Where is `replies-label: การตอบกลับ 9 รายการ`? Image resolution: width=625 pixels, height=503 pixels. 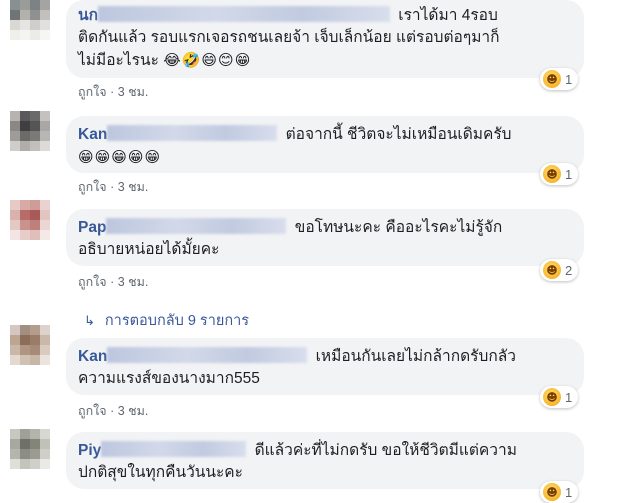 replies-label: การตอบกลับ 9 รายการ is located at coordinates (177, 321).